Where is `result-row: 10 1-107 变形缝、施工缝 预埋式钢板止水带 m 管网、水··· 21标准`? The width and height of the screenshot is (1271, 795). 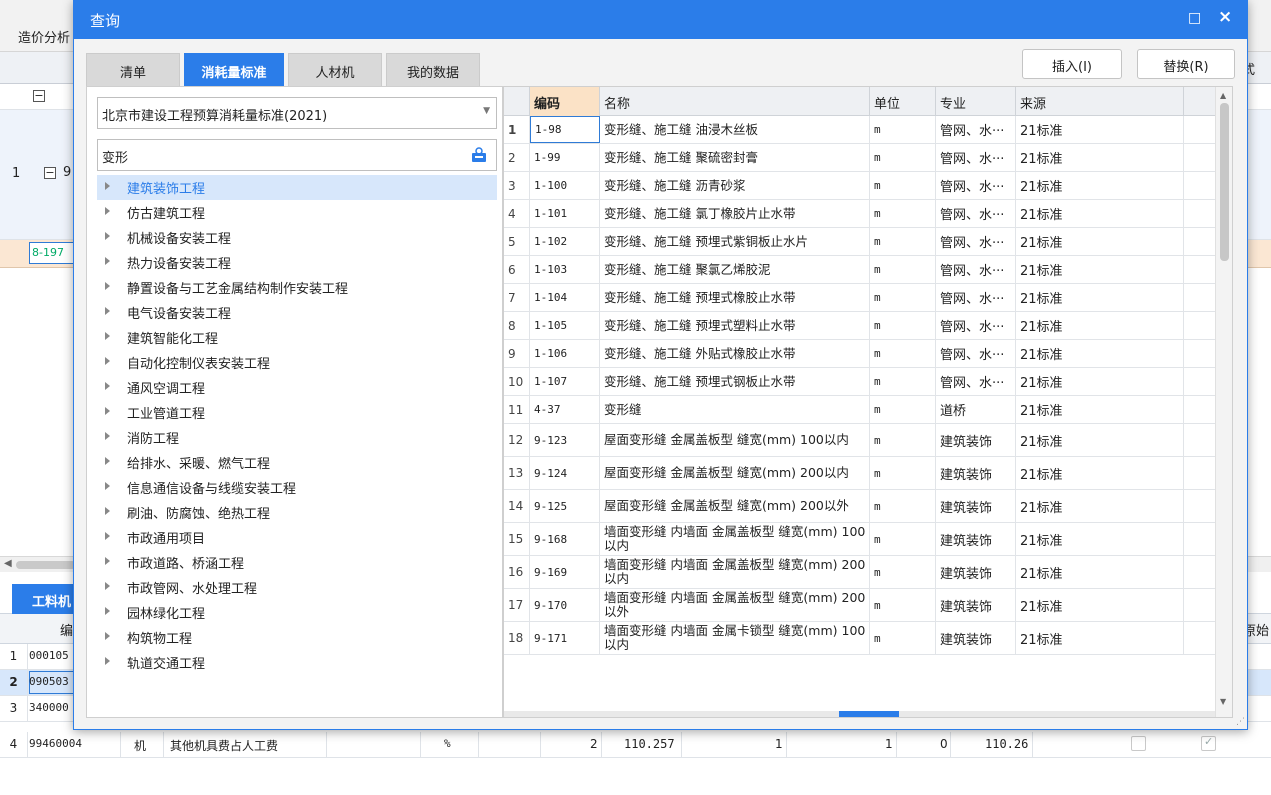 result-row: 10 1-107 变形缝、施工缝 预埋式钢板止水带 m 管网、水··· 21标准 is located at coordinates (859, 382).